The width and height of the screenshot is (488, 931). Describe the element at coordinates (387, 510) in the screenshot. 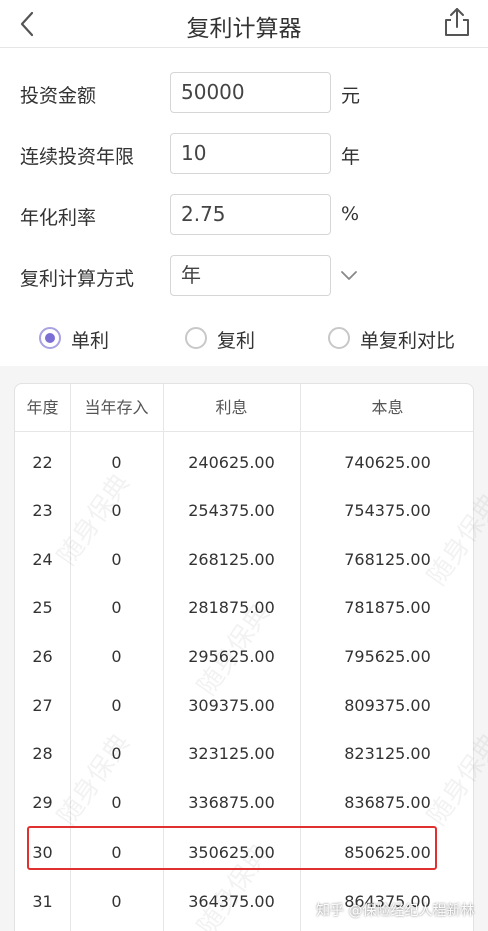

I see `cell-total: 754375.00` at that location.